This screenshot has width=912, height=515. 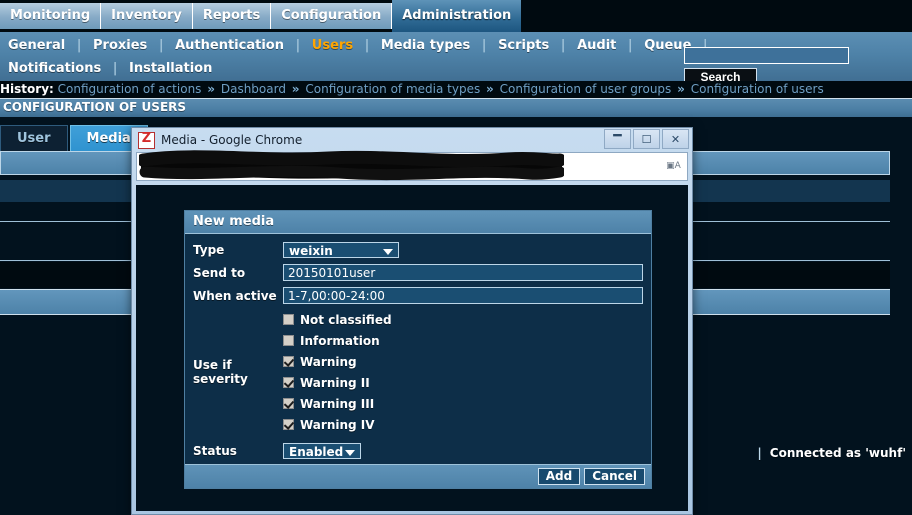 What do you see at coordinates (253, 89) in the screenshot?
I see `breadcrumb-item-1: Dashboard` at bounding box center [253, 89].